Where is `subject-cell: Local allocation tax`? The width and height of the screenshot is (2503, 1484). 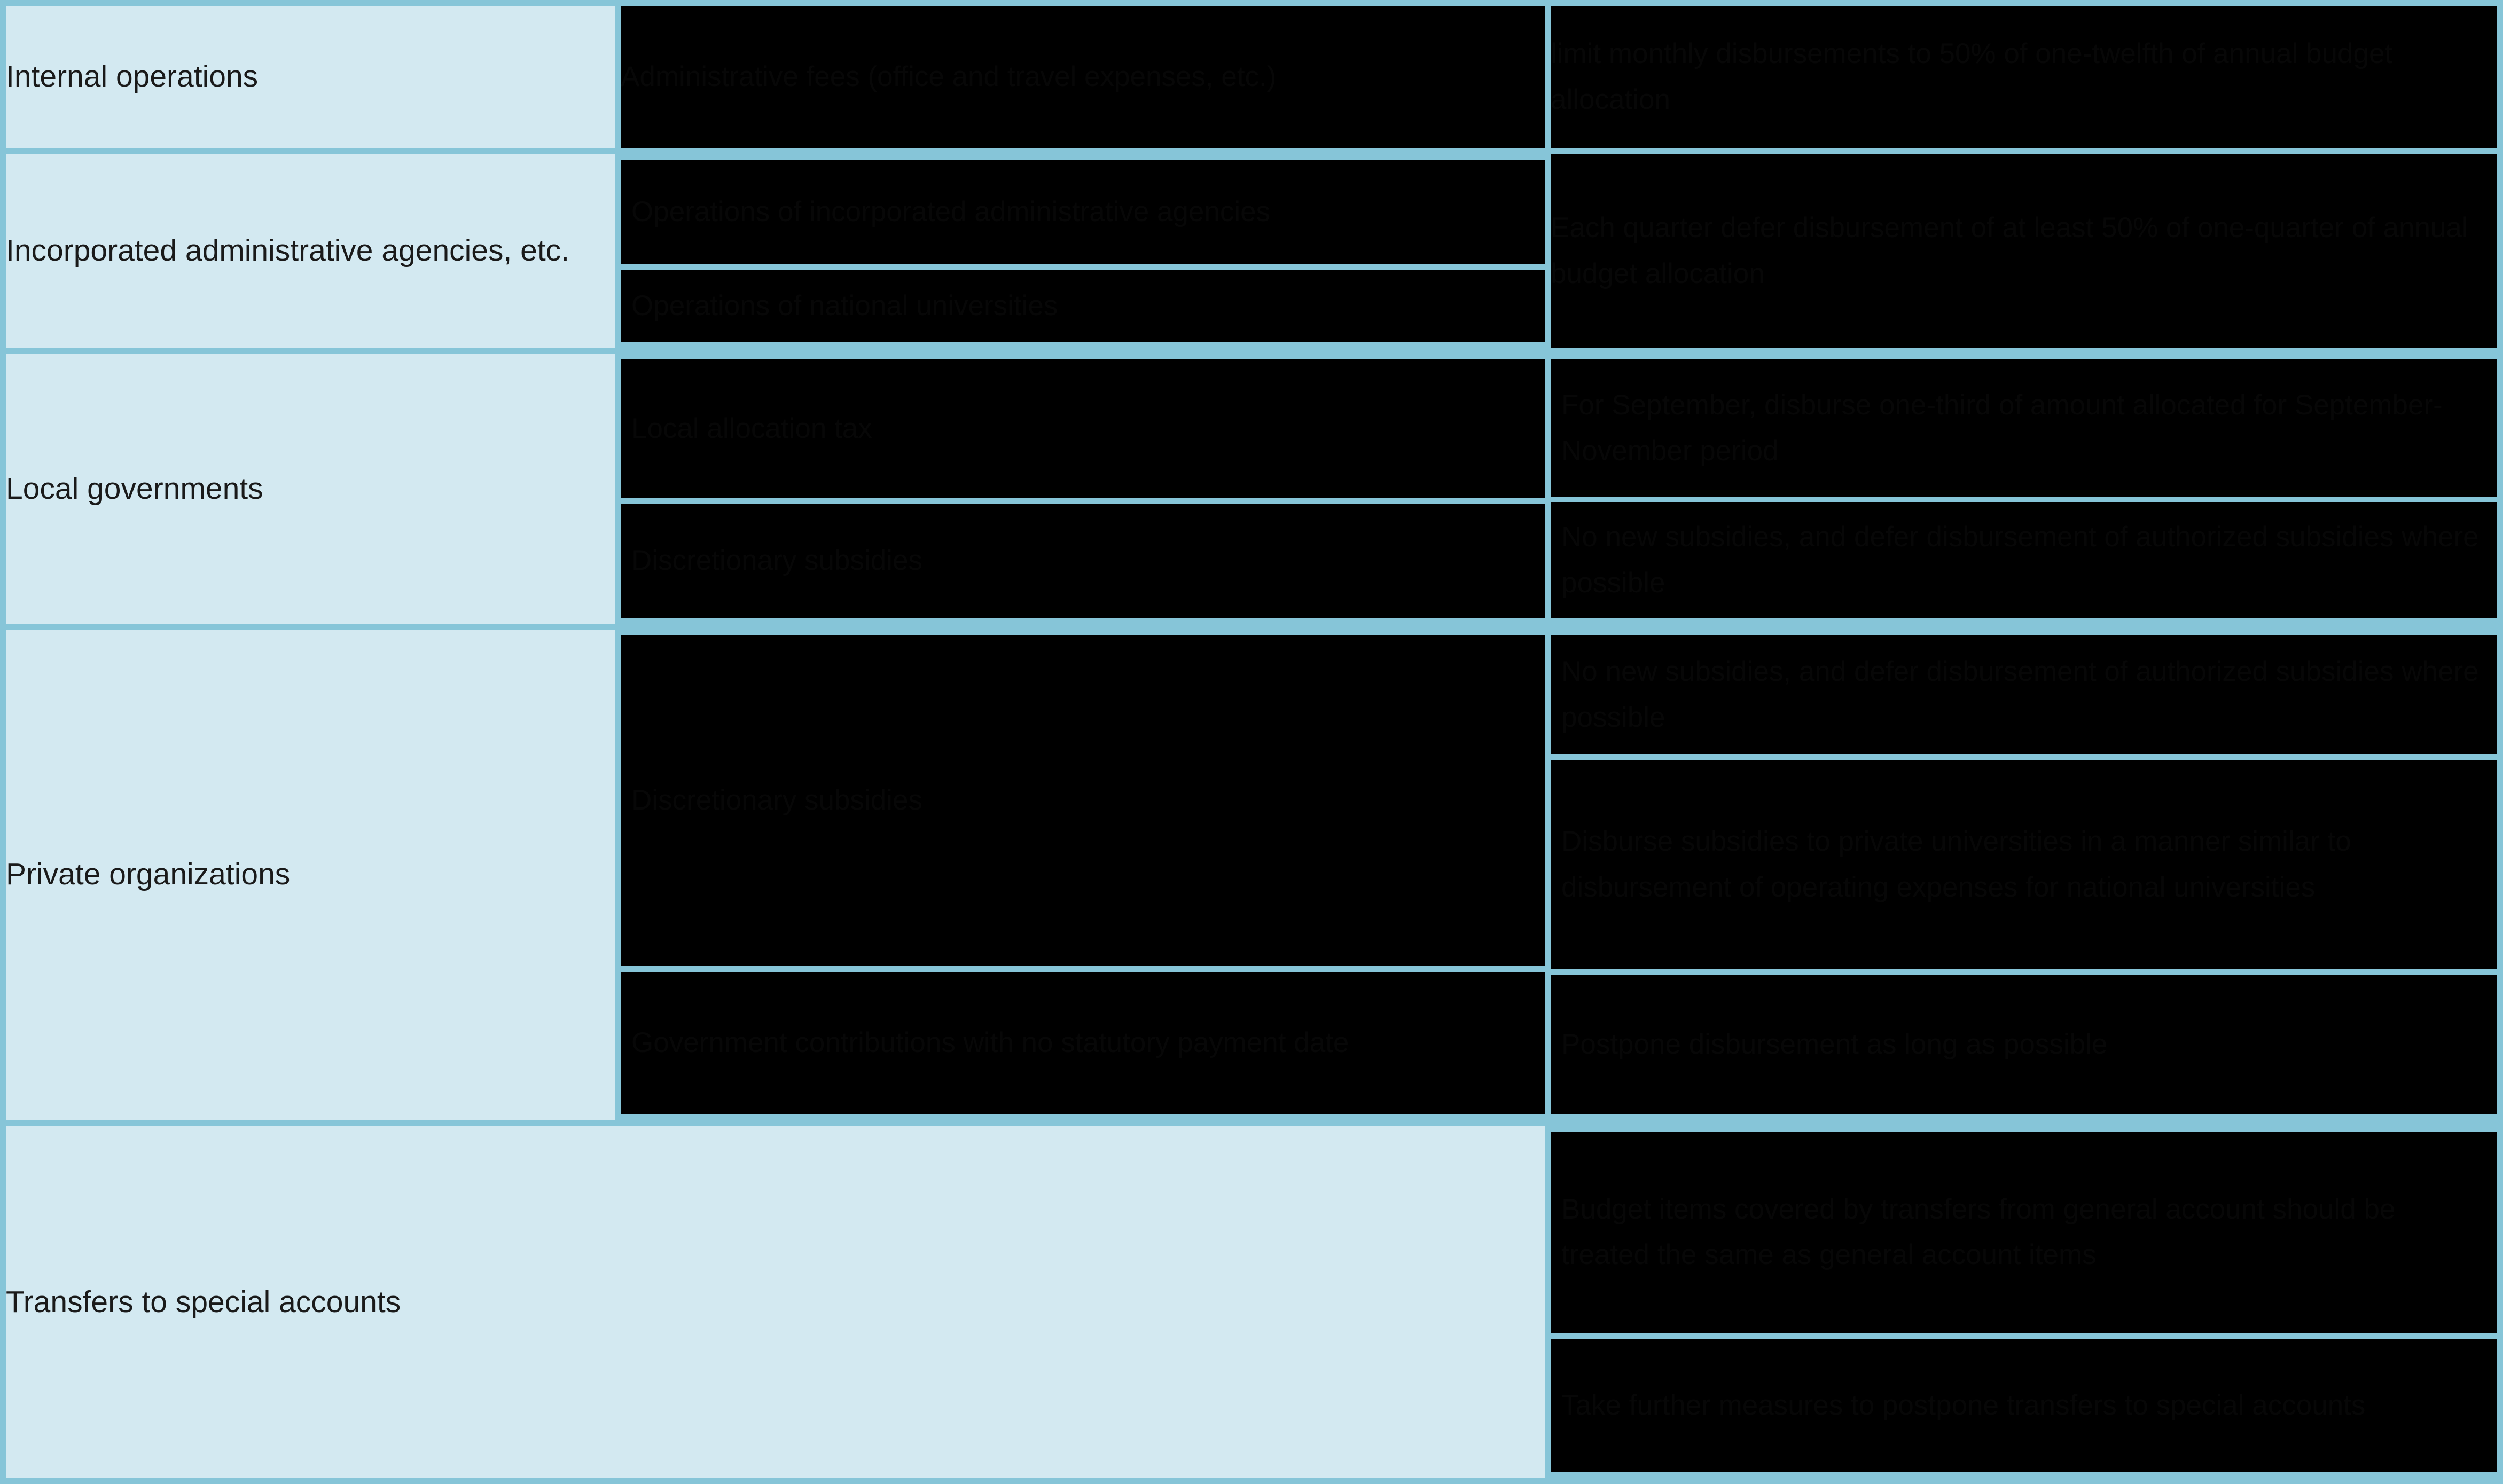
subject-cell: Local allocation tax is located at coordinates (1083, 428).